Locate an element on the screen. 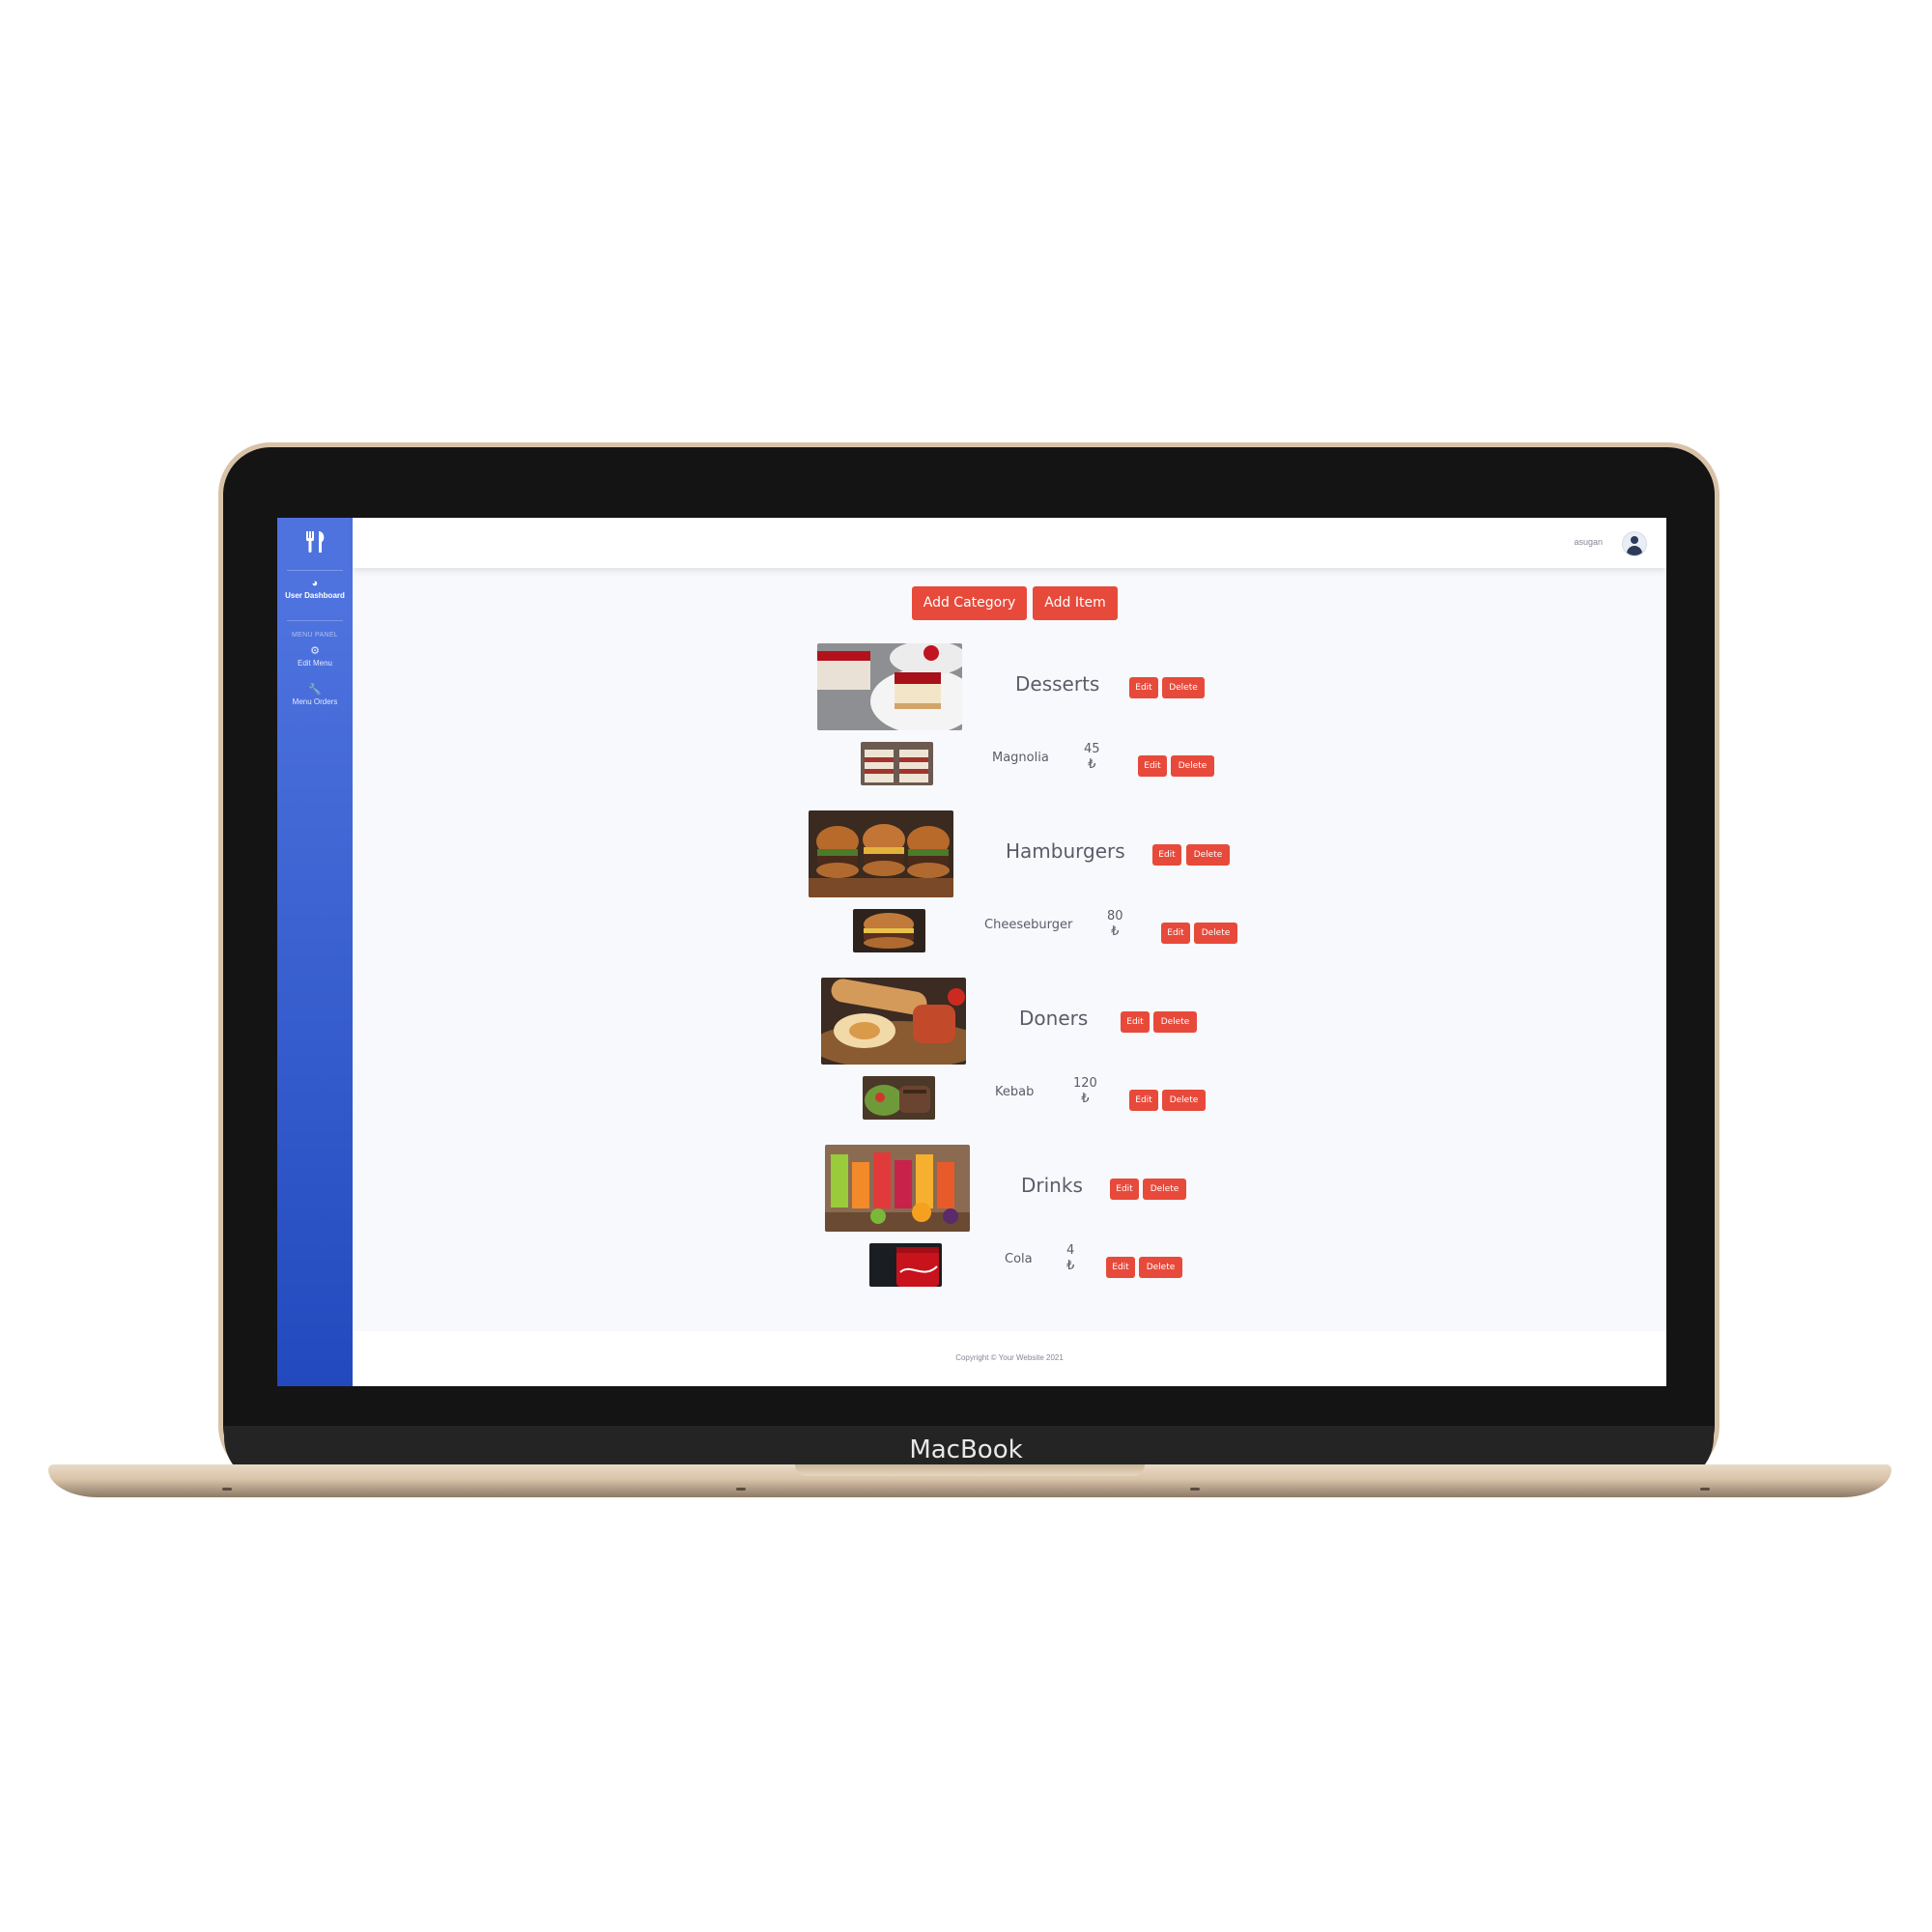 The image size is (1932, 1932). user-name: asugan is located at coordinates (1588, 542).